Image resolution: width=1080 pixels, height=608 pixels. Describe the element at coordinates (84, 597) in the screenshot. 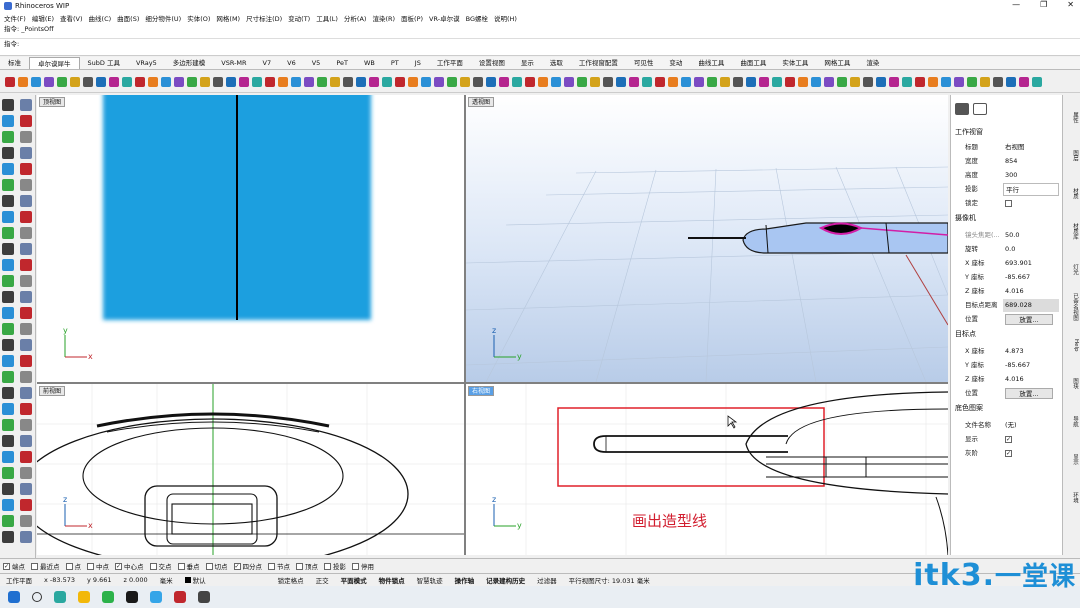

I see `folder-icon` at that location.